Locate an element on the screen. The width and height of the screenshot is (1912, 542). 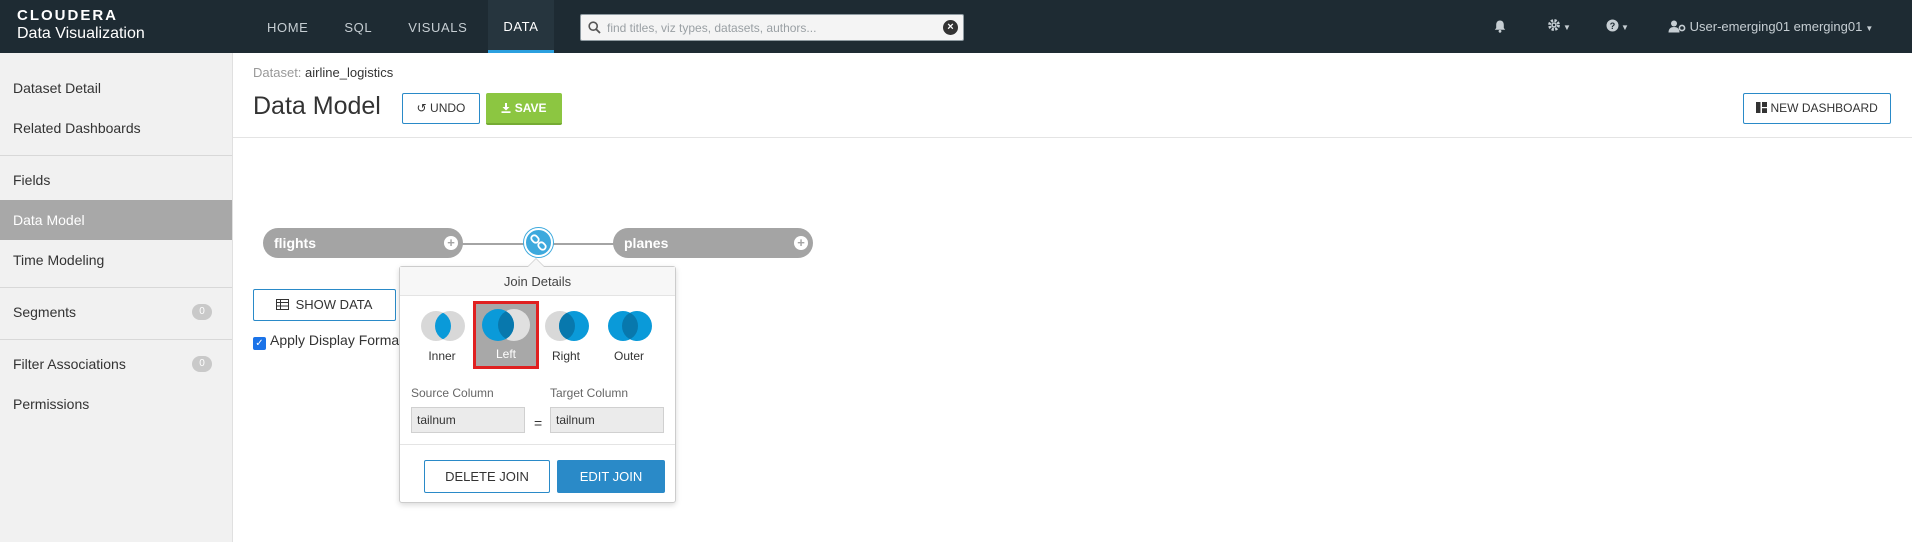
sidebar-item-label: Filter Associations is located at coordinates (69, 364).